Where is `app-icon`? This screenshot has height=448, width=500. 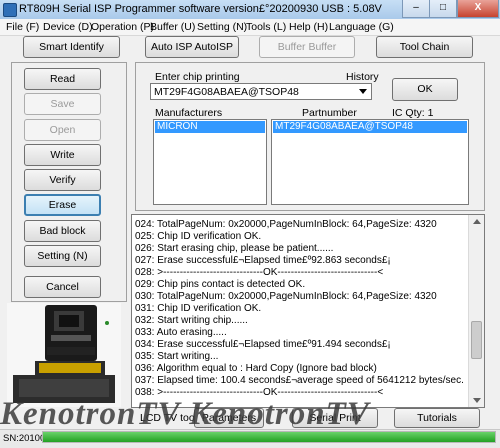
app-icon is located at coordinates (10, 10).